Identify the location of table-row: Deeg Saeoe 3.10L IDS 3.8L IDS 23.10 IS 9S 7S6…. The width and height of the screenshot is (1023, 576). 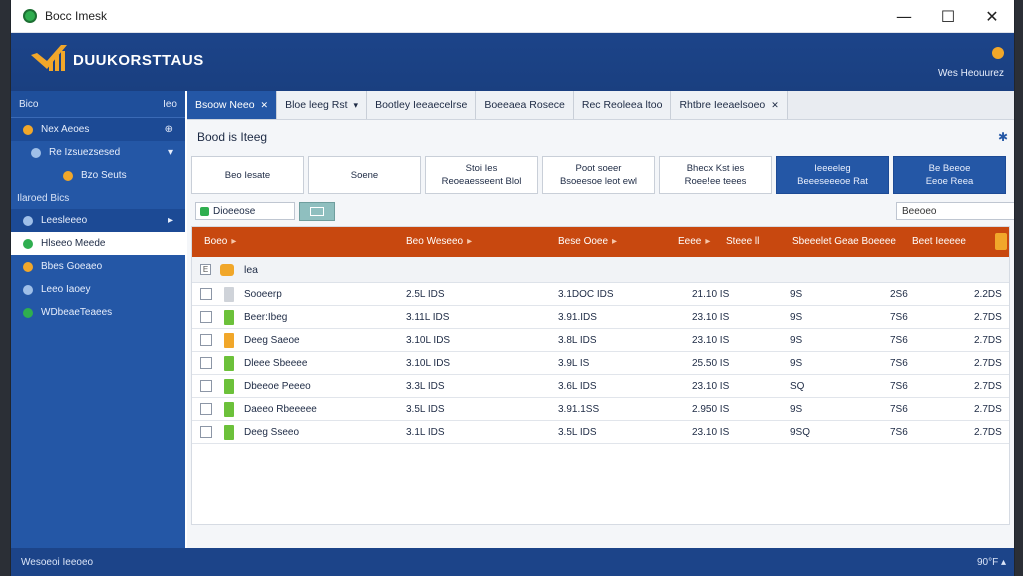
(600, 340).